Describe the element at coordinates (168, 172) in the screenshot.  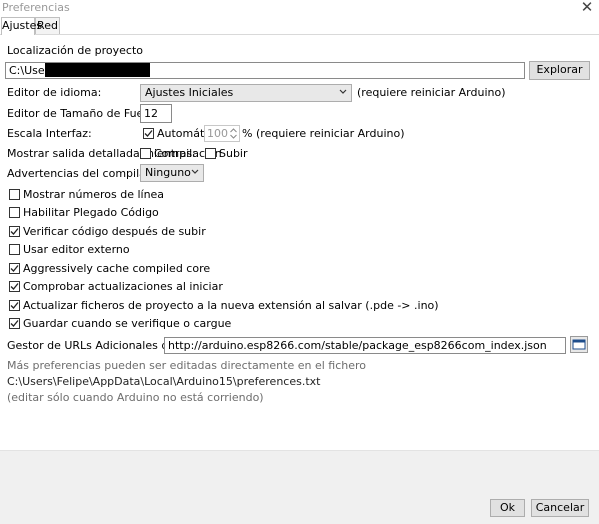
I see `warnings-value: Ninguno` at that location.